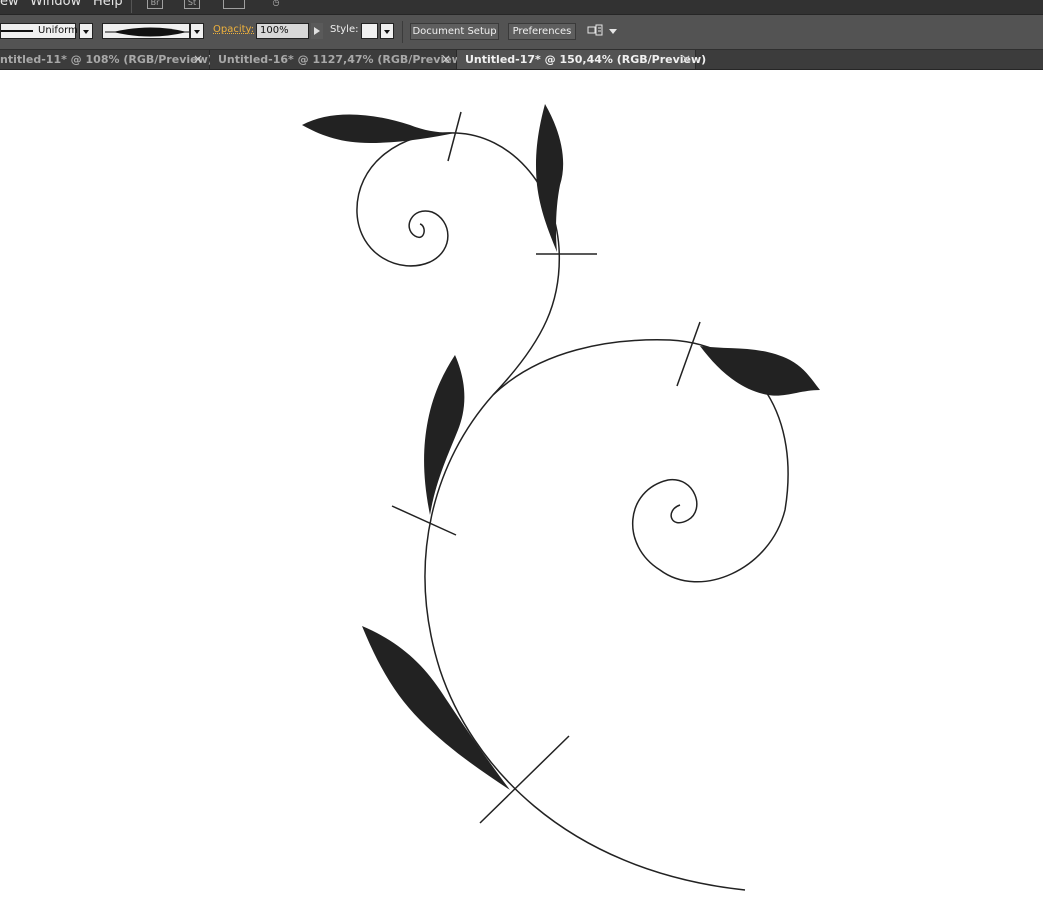 This screenshot has width=1043, height=922. I want to click on menu-bar: ew Window Help Br St ◷, so click(521, 7).